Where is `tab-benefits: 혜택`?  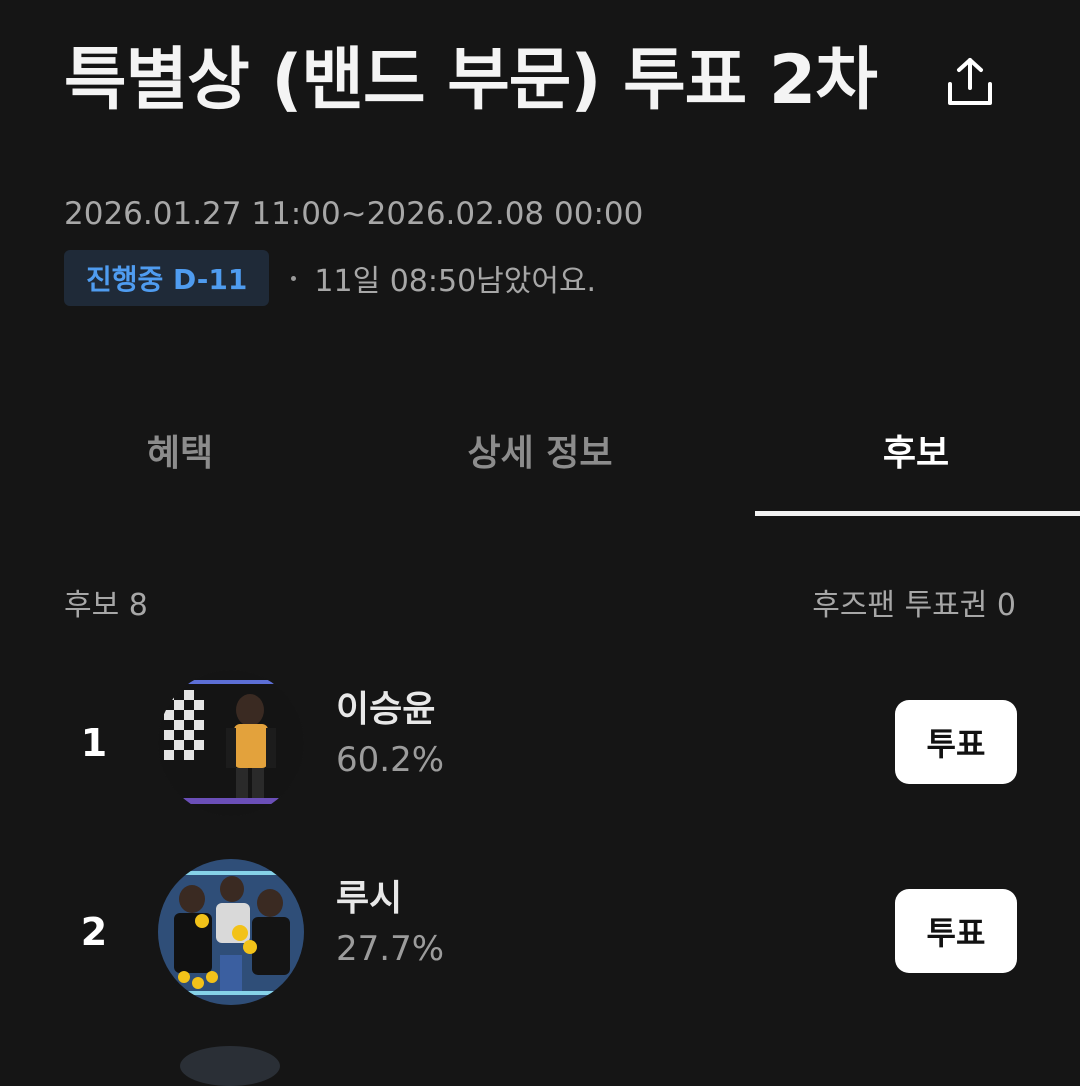
tab-benefits: 혜택 is located at coordinates (180, 450).